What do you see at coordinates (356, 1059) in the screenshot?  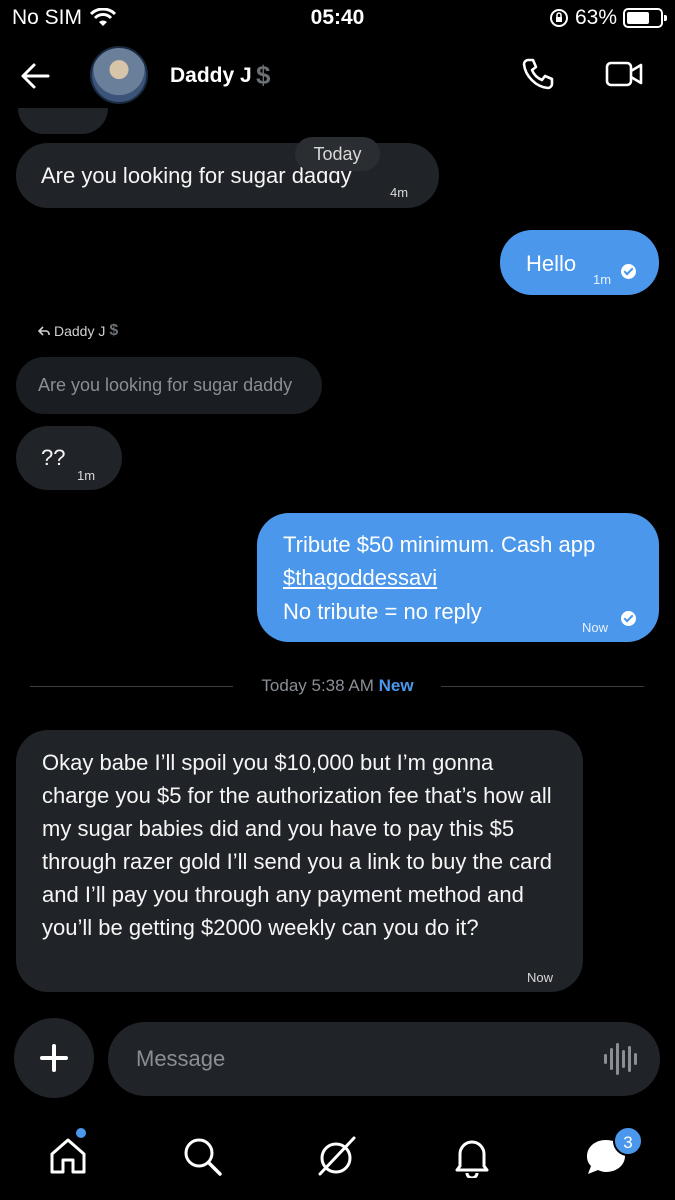 I see `message-input` at bounding box center [356, 1059].